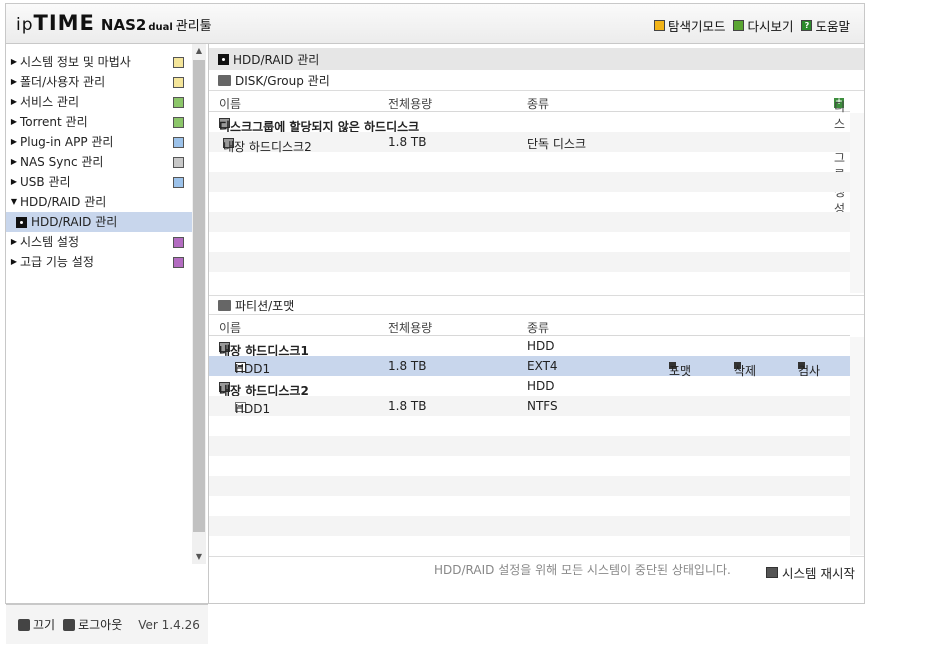 The width and height of the screenshot is (942, 669). I want to click on sidebar-item-advanced: ▶ 고급 기능 설정, so click(99, 262).